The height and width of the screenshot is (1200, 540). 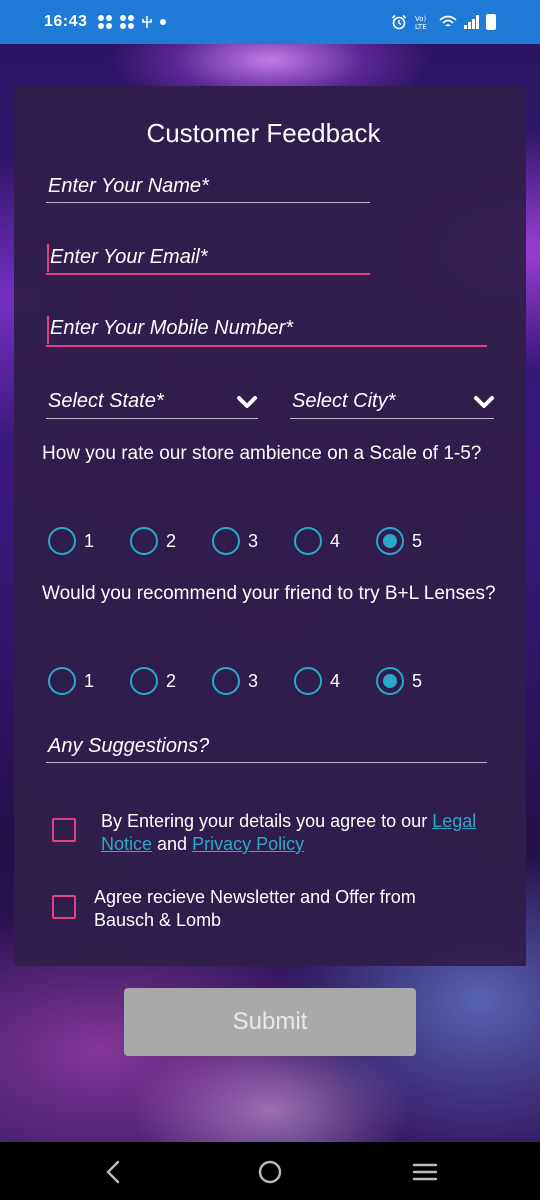 What do you see at coordinates (129, 257) in the screenshot?
I see `email-input: Enter Your Email*` at bounding box center [129, 257].